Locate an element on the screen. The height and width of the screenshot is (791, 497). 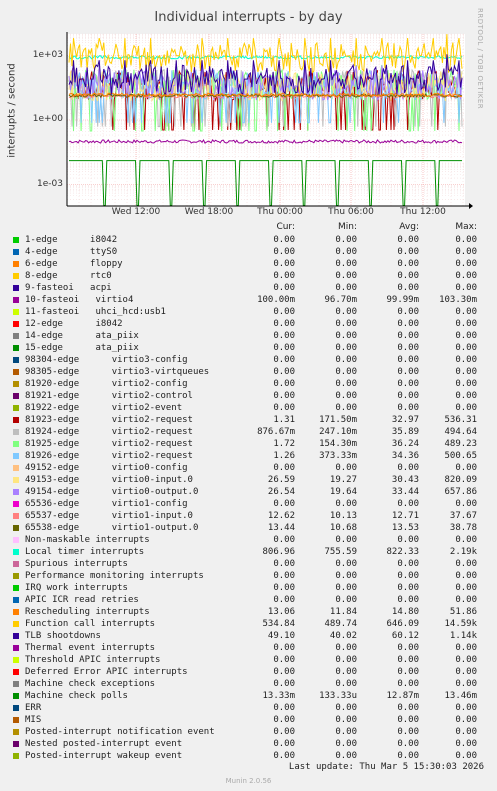
legend-series-name: Spurious interrupts is located at coordinates (76, 564).